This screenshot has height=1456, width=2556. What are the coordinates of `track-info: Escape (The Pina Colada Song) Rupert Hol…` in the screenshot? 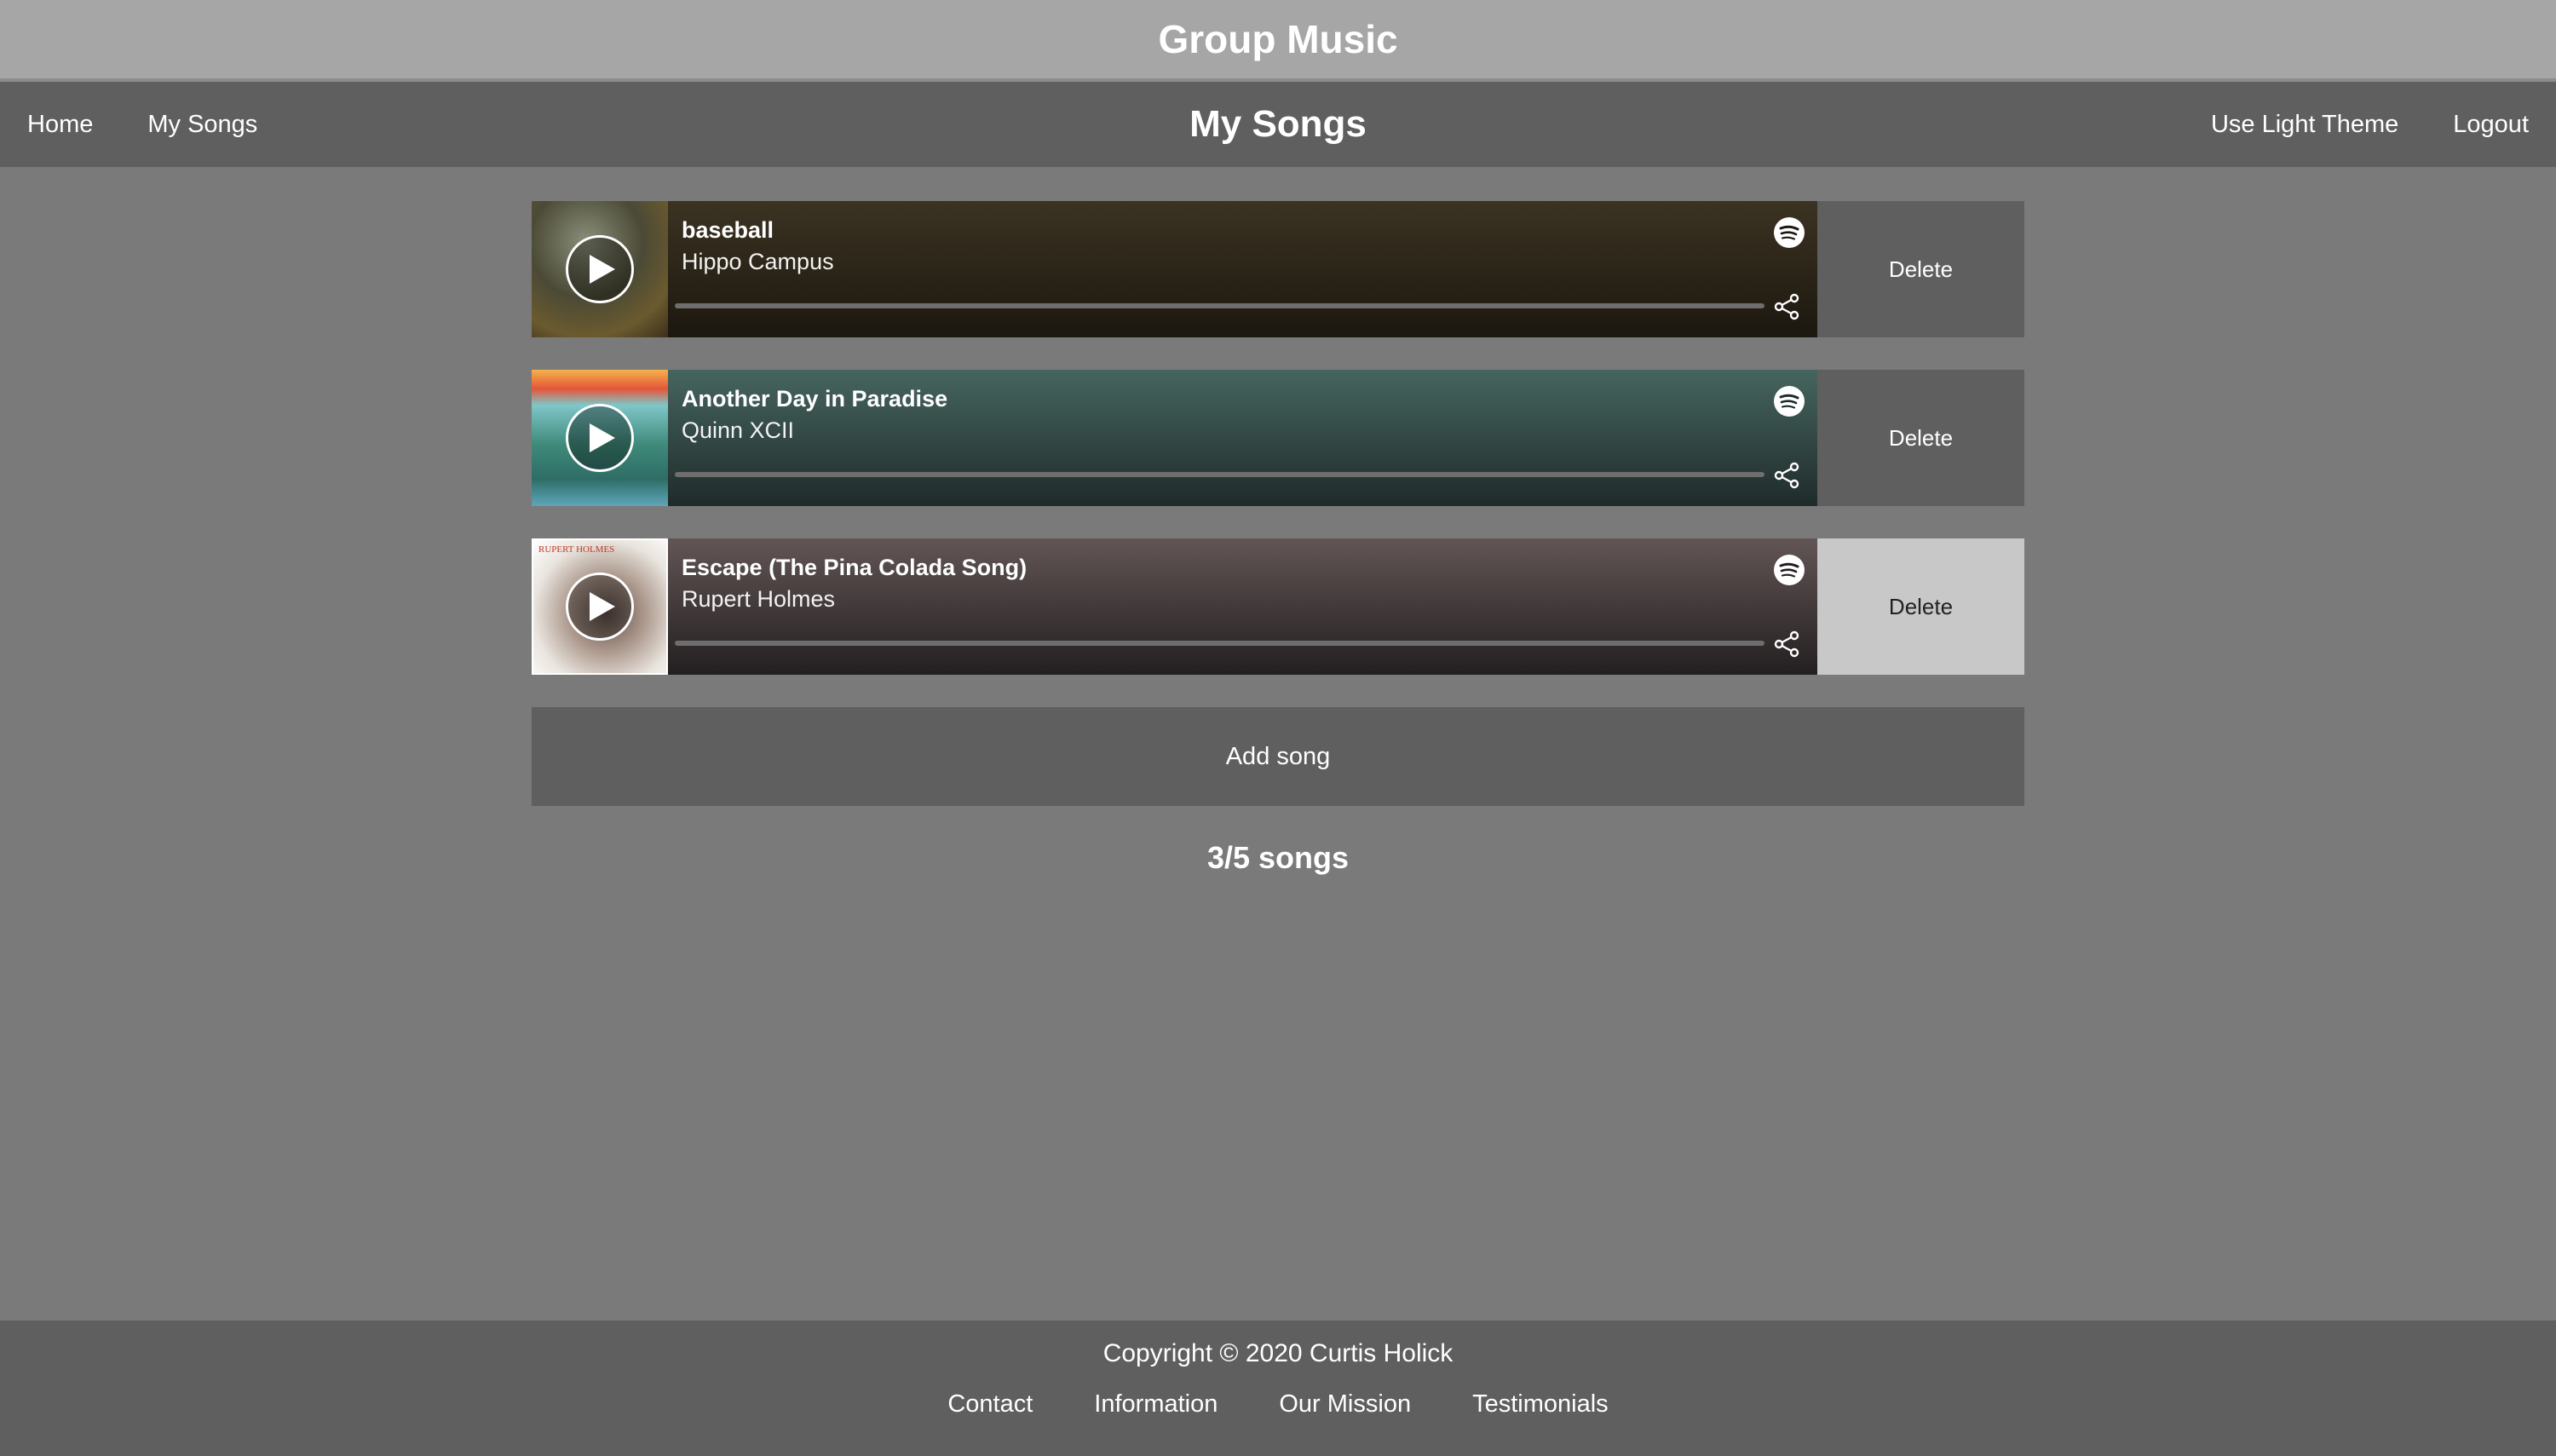 It's located at (1242, 607).